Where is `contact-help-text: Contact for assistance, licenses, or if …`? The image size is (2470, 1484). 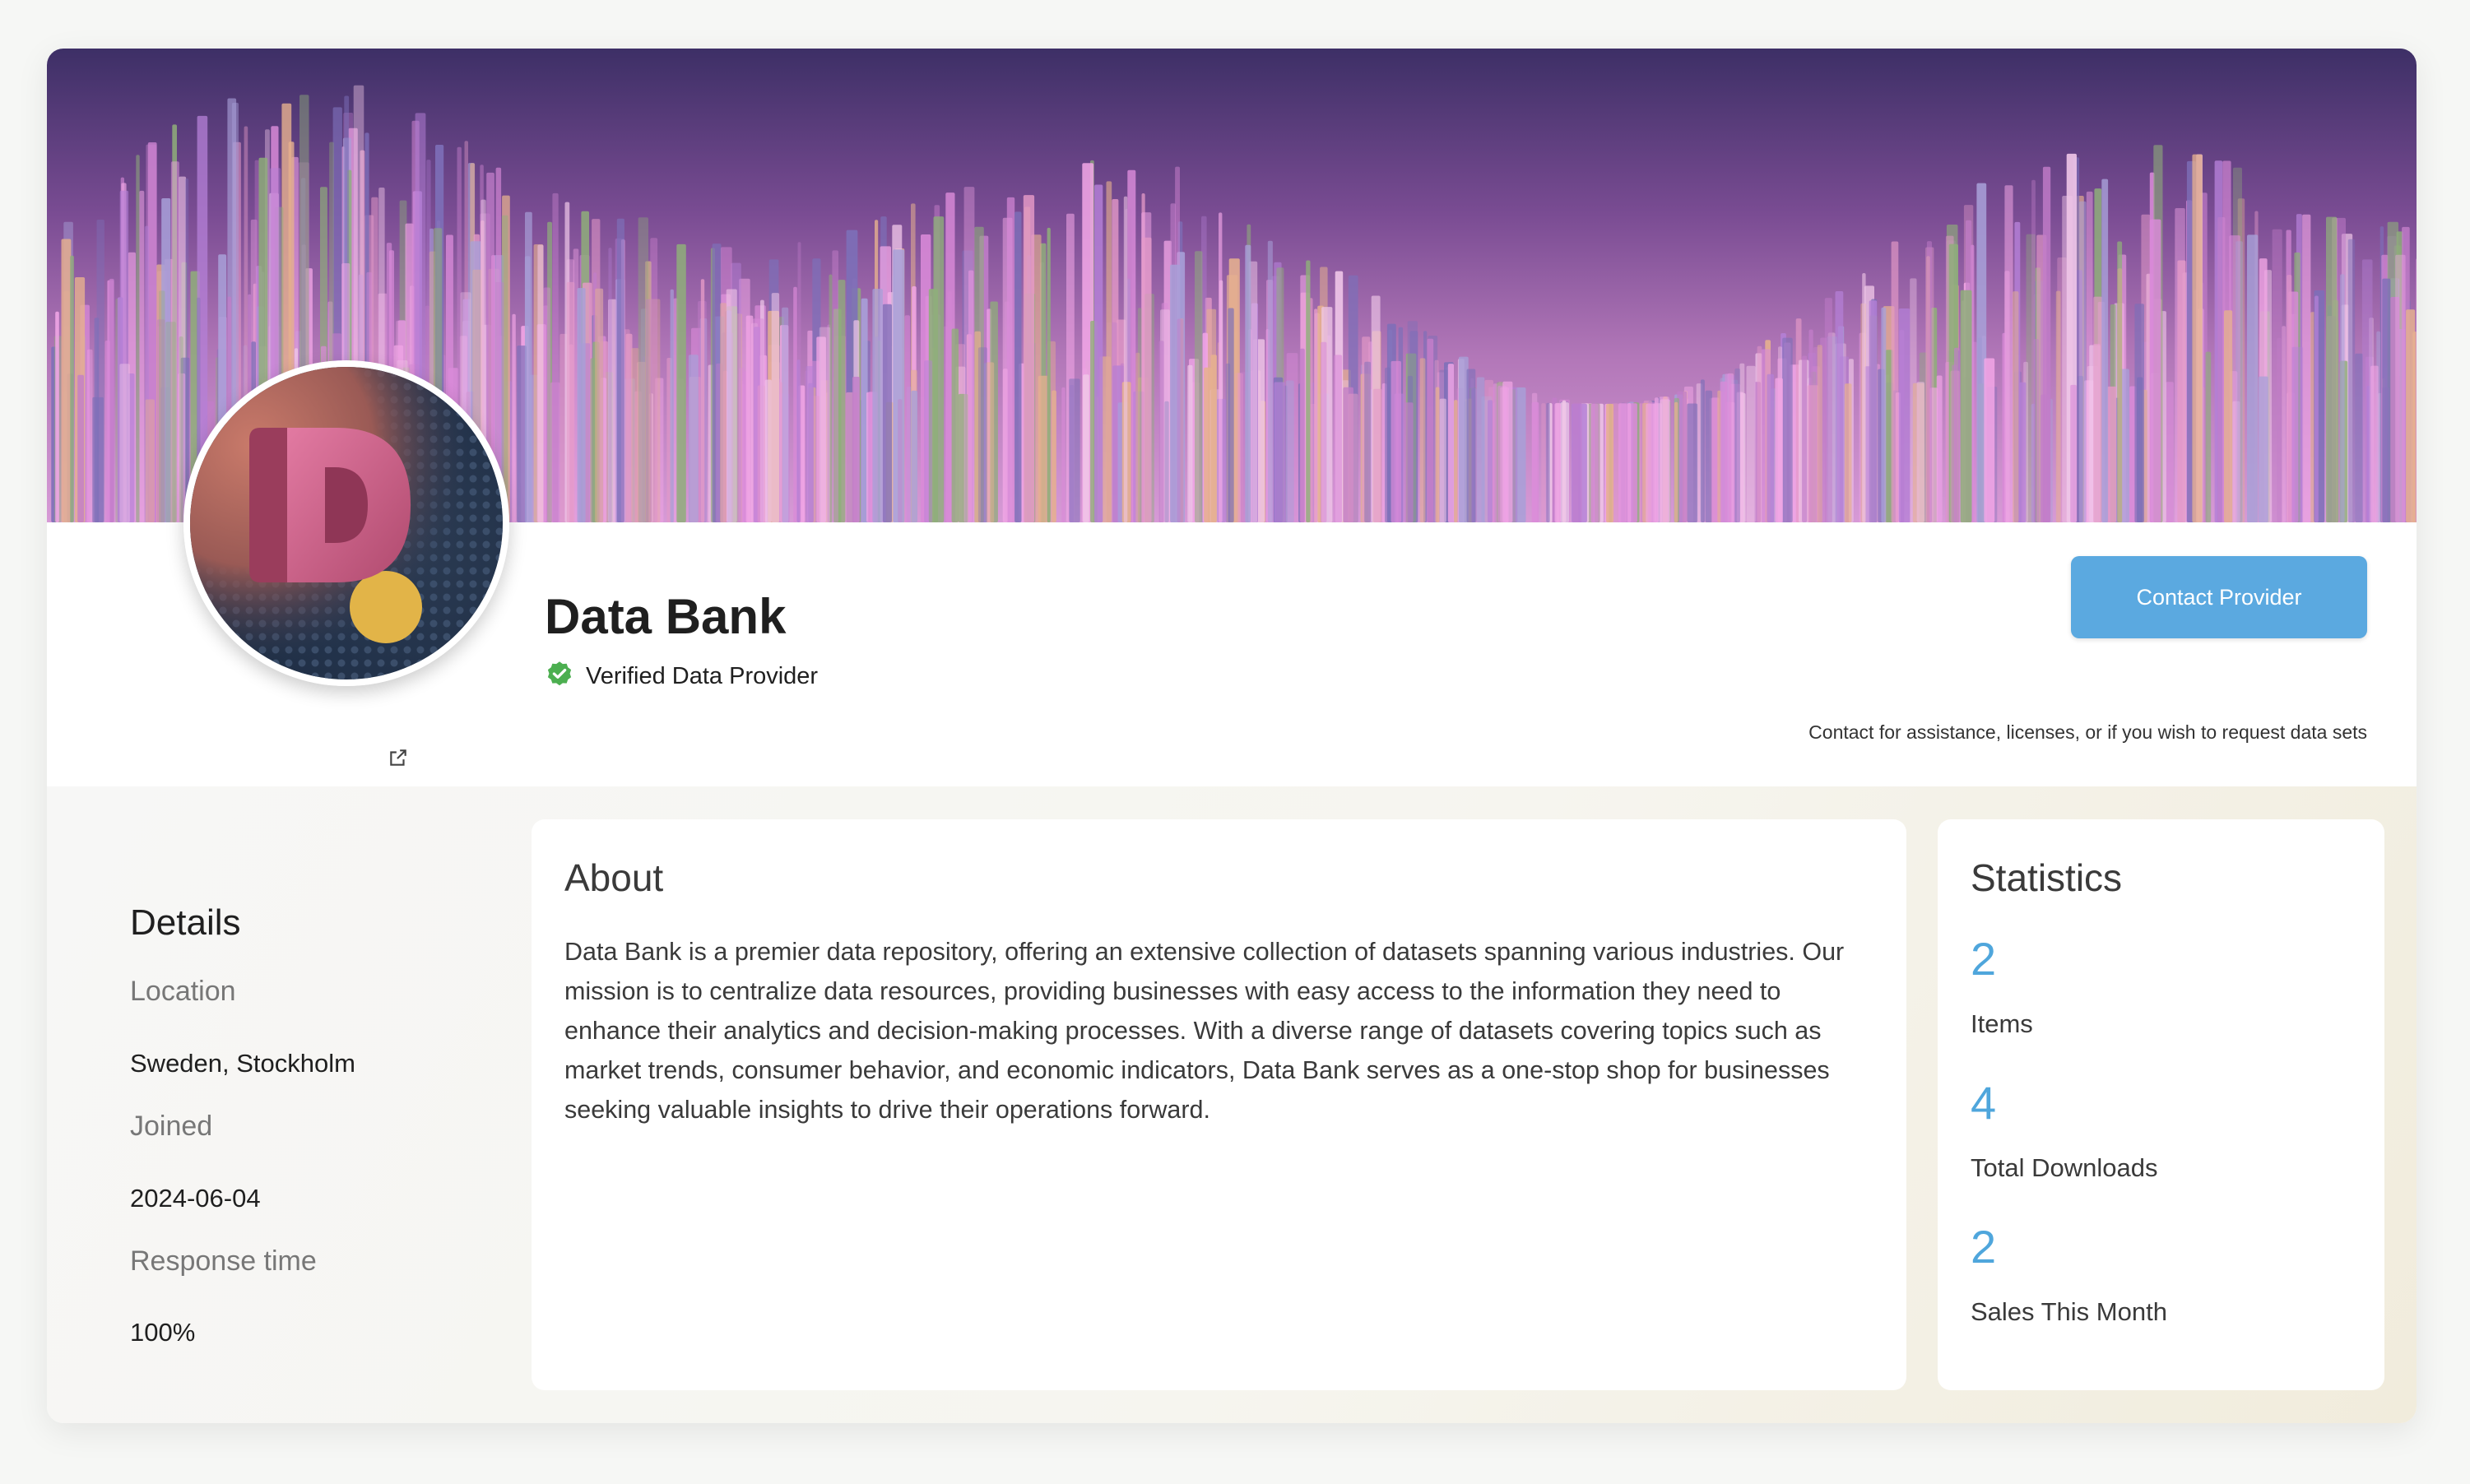 contact-help-text: Contact for assistance, licenses, or if … is located at coordinates (2087, 732).